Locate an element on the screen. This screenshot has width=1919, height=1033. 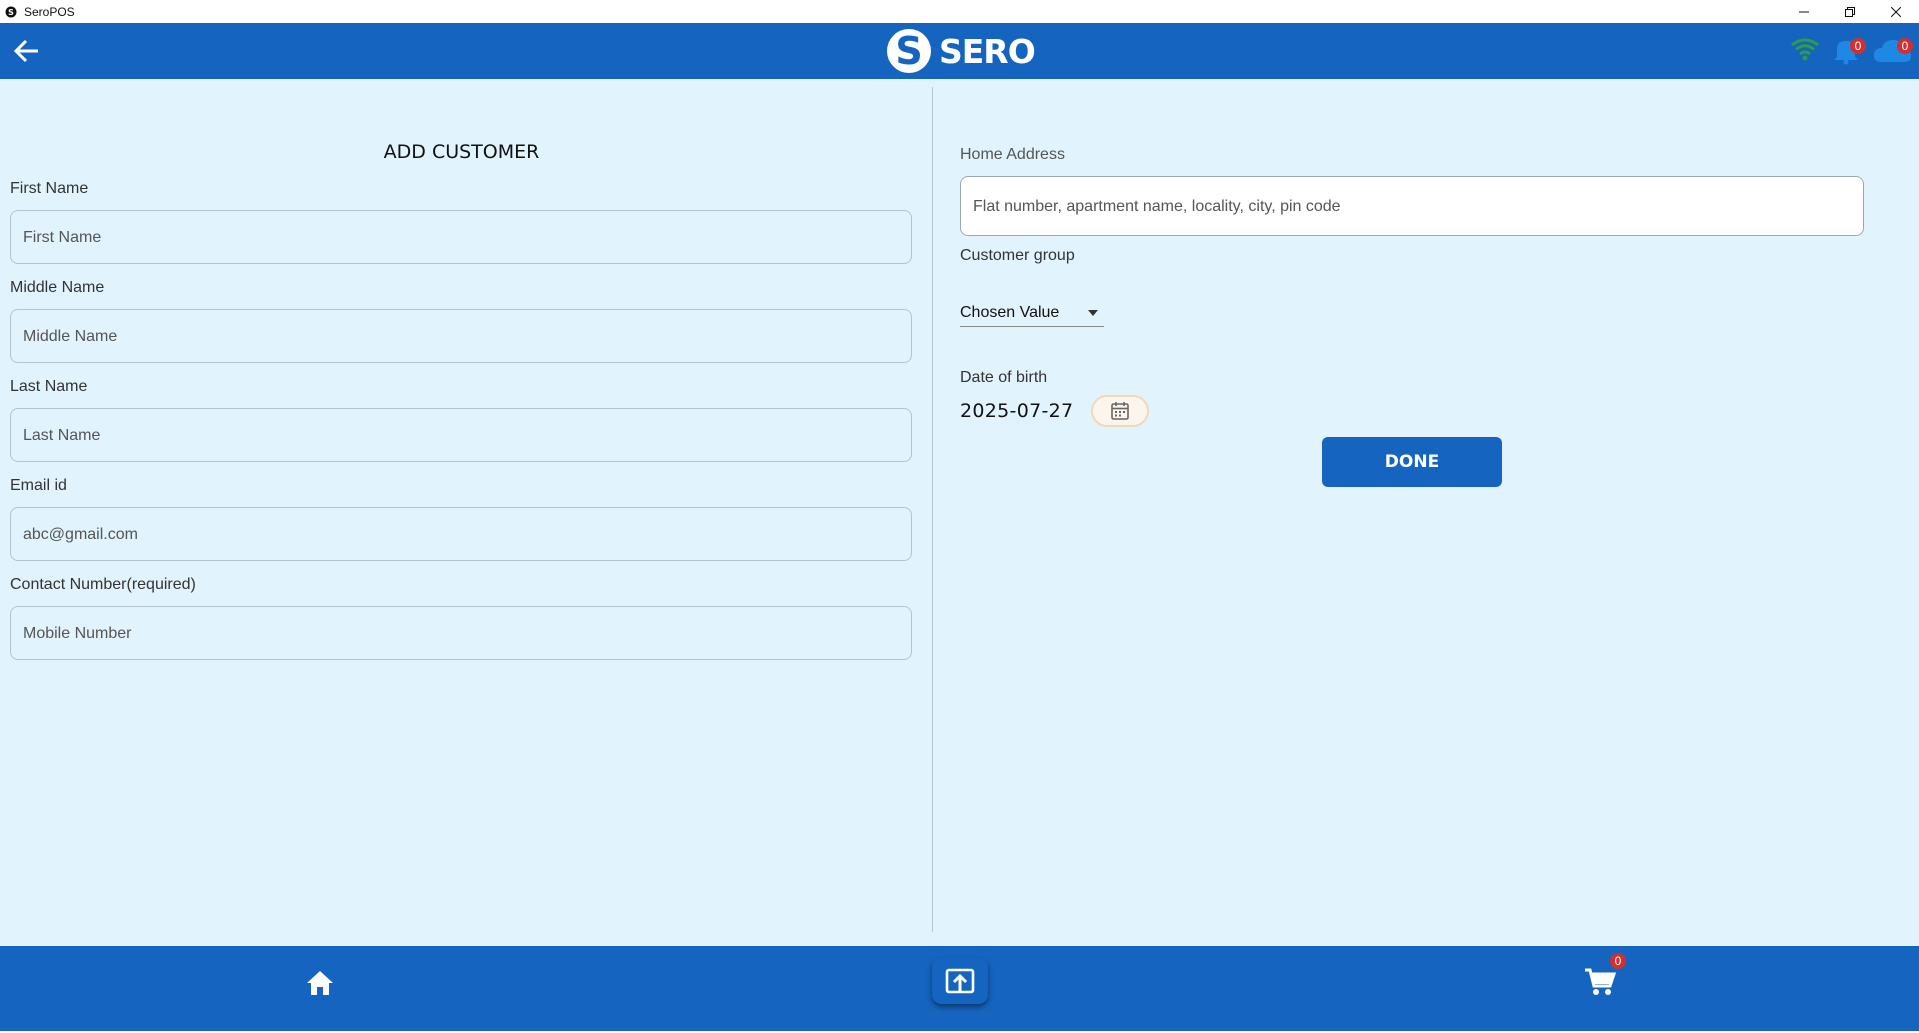
upload-icon is located at coordinates (960, 981).